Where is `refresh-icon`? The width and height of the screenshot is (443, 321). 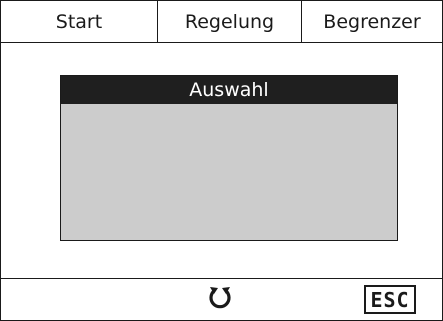
refresh-icon is located at coordinates (220, 299).